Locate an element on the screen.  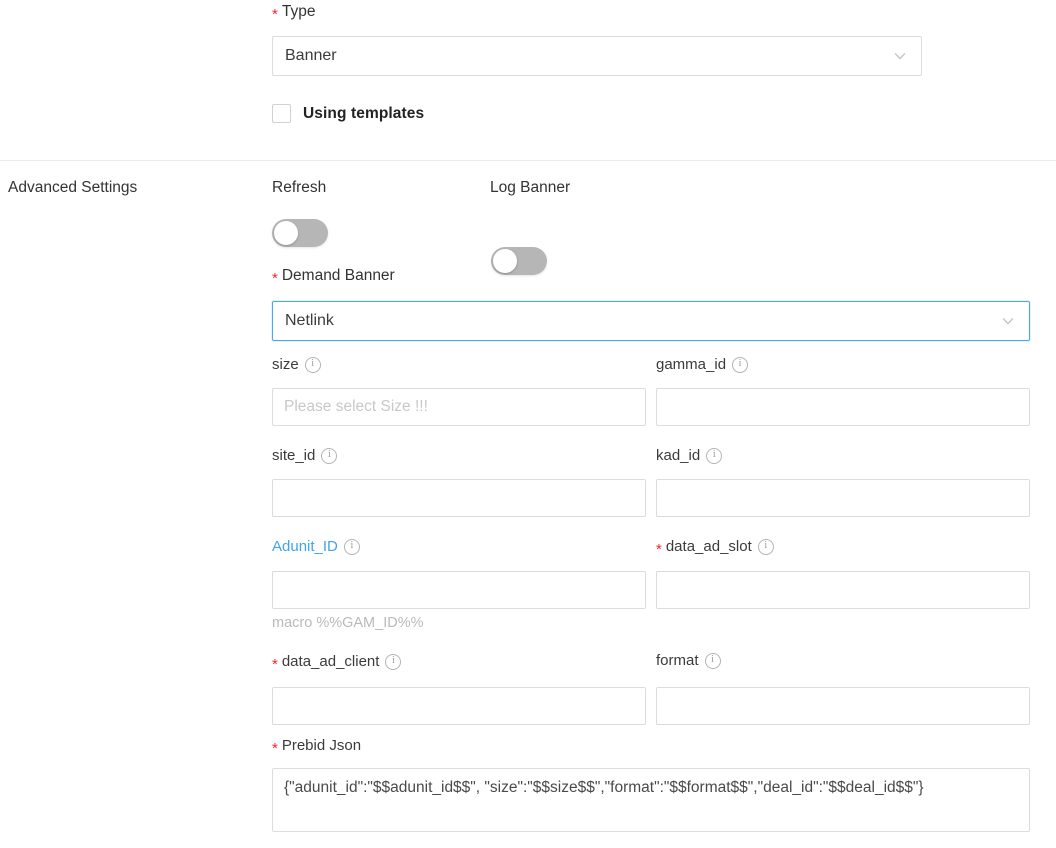
adunit-id-label: Adunit_ID is located at coordinates (316, 547).